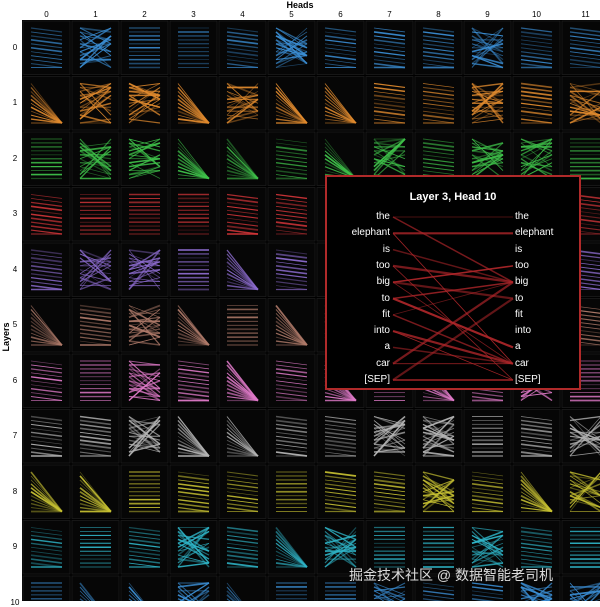 The width and height of the screenshot is (600, 607). What do you see at coordinates (291, 158) in the screenshot?
I see `attention-thumbnail-l2-h5` at bounding box center [291, 158].